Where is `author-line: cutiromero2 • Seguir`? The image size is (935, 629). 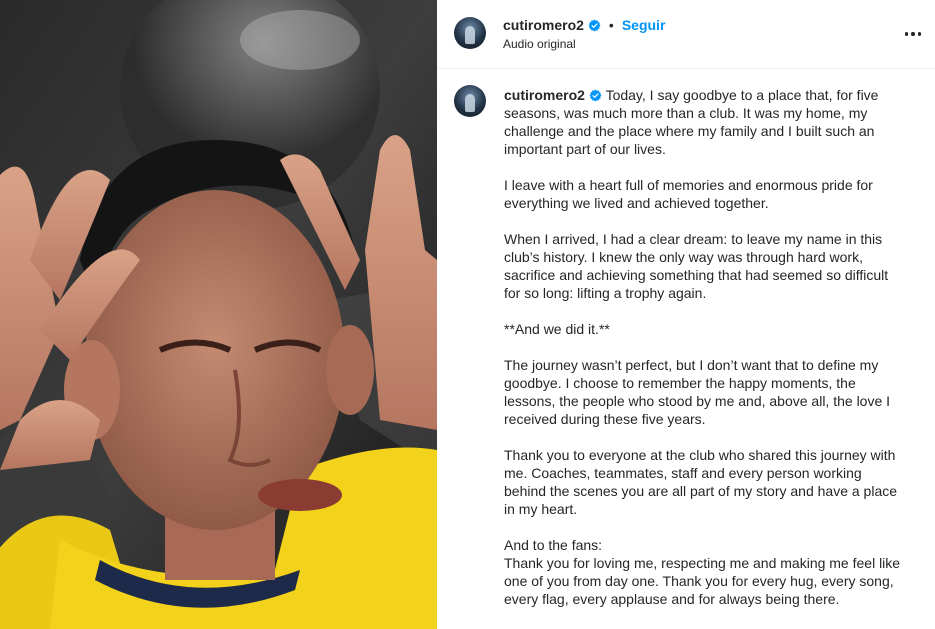
author-line: cutiromero2 • Seguir is located at coordinates (584, 25).